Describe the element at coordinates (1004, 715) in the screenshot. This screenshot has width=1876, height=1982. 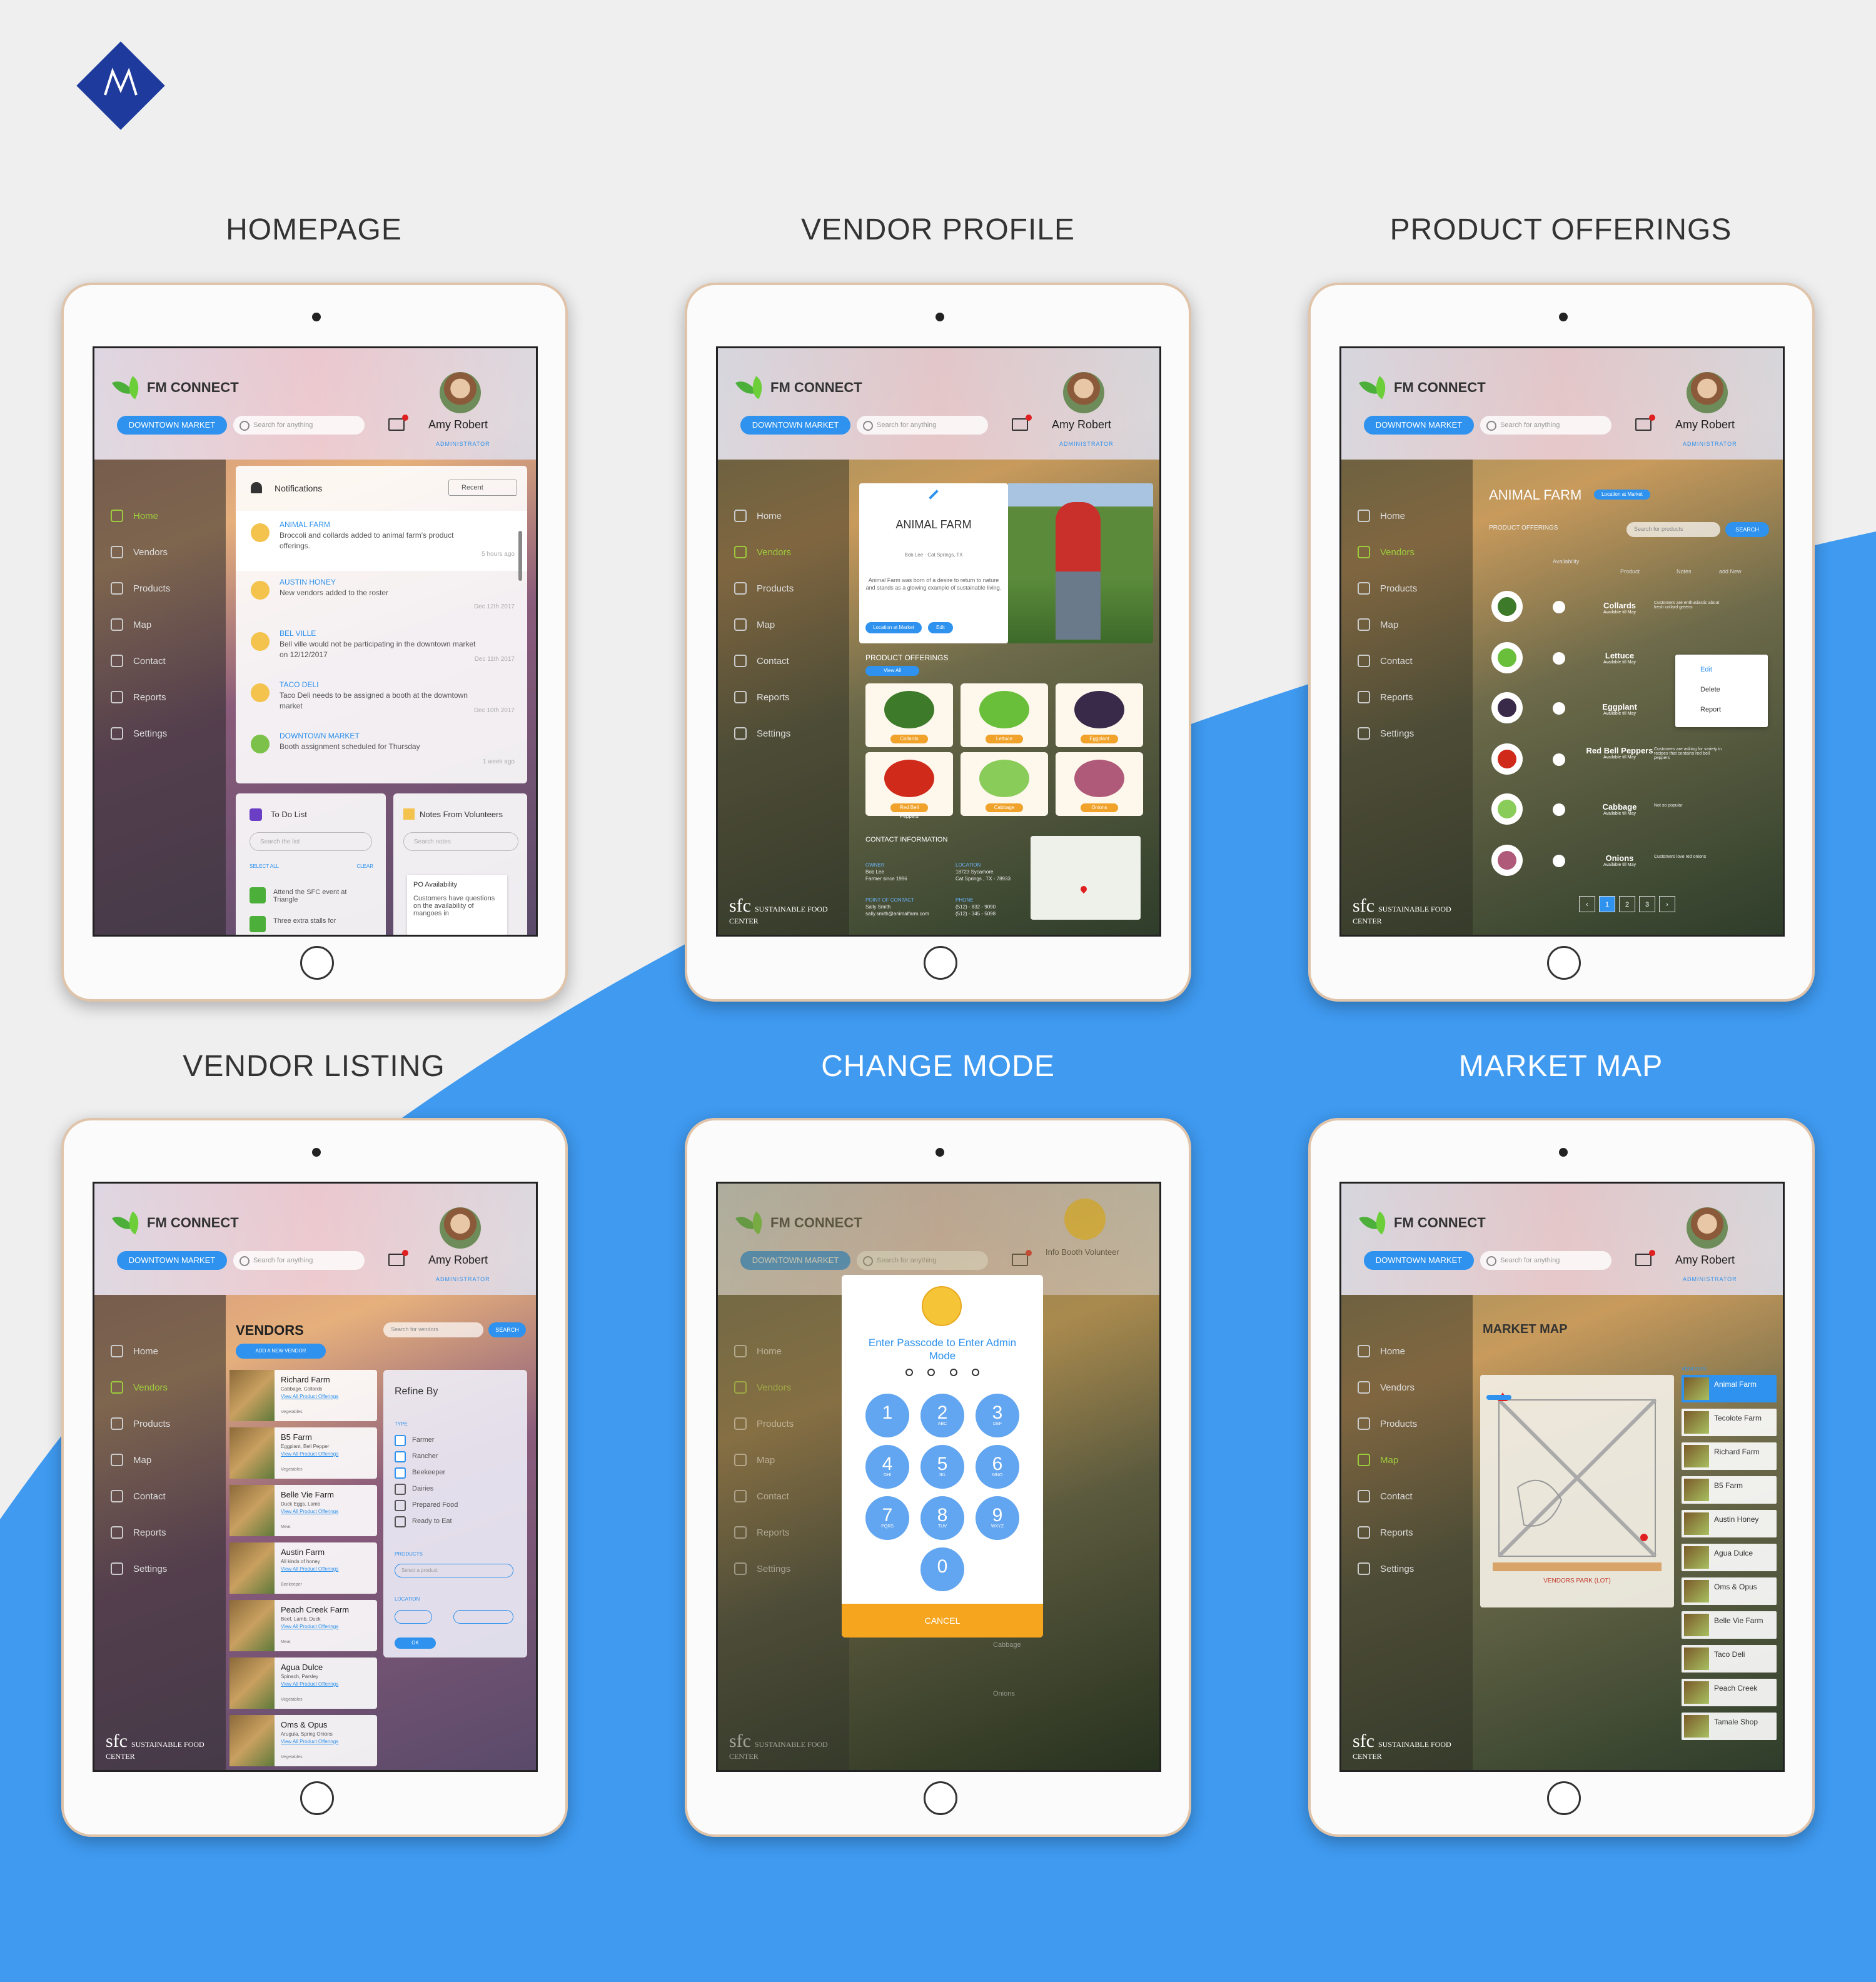
I see `product-tile: Lettuce` at that location.